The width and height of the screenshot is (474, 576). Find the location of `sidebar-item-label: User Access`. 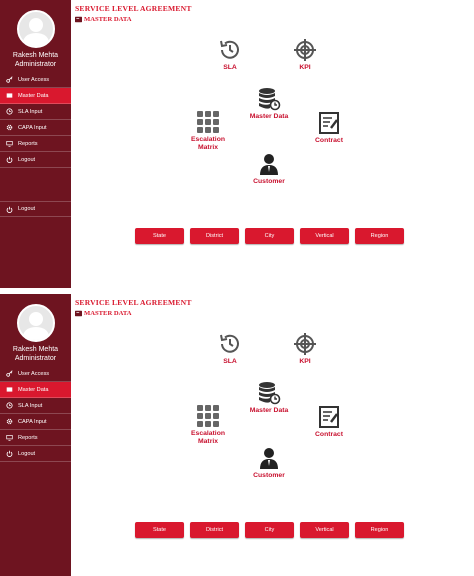

sidebar-item-label: User Access is located at coordinates (34, 79).